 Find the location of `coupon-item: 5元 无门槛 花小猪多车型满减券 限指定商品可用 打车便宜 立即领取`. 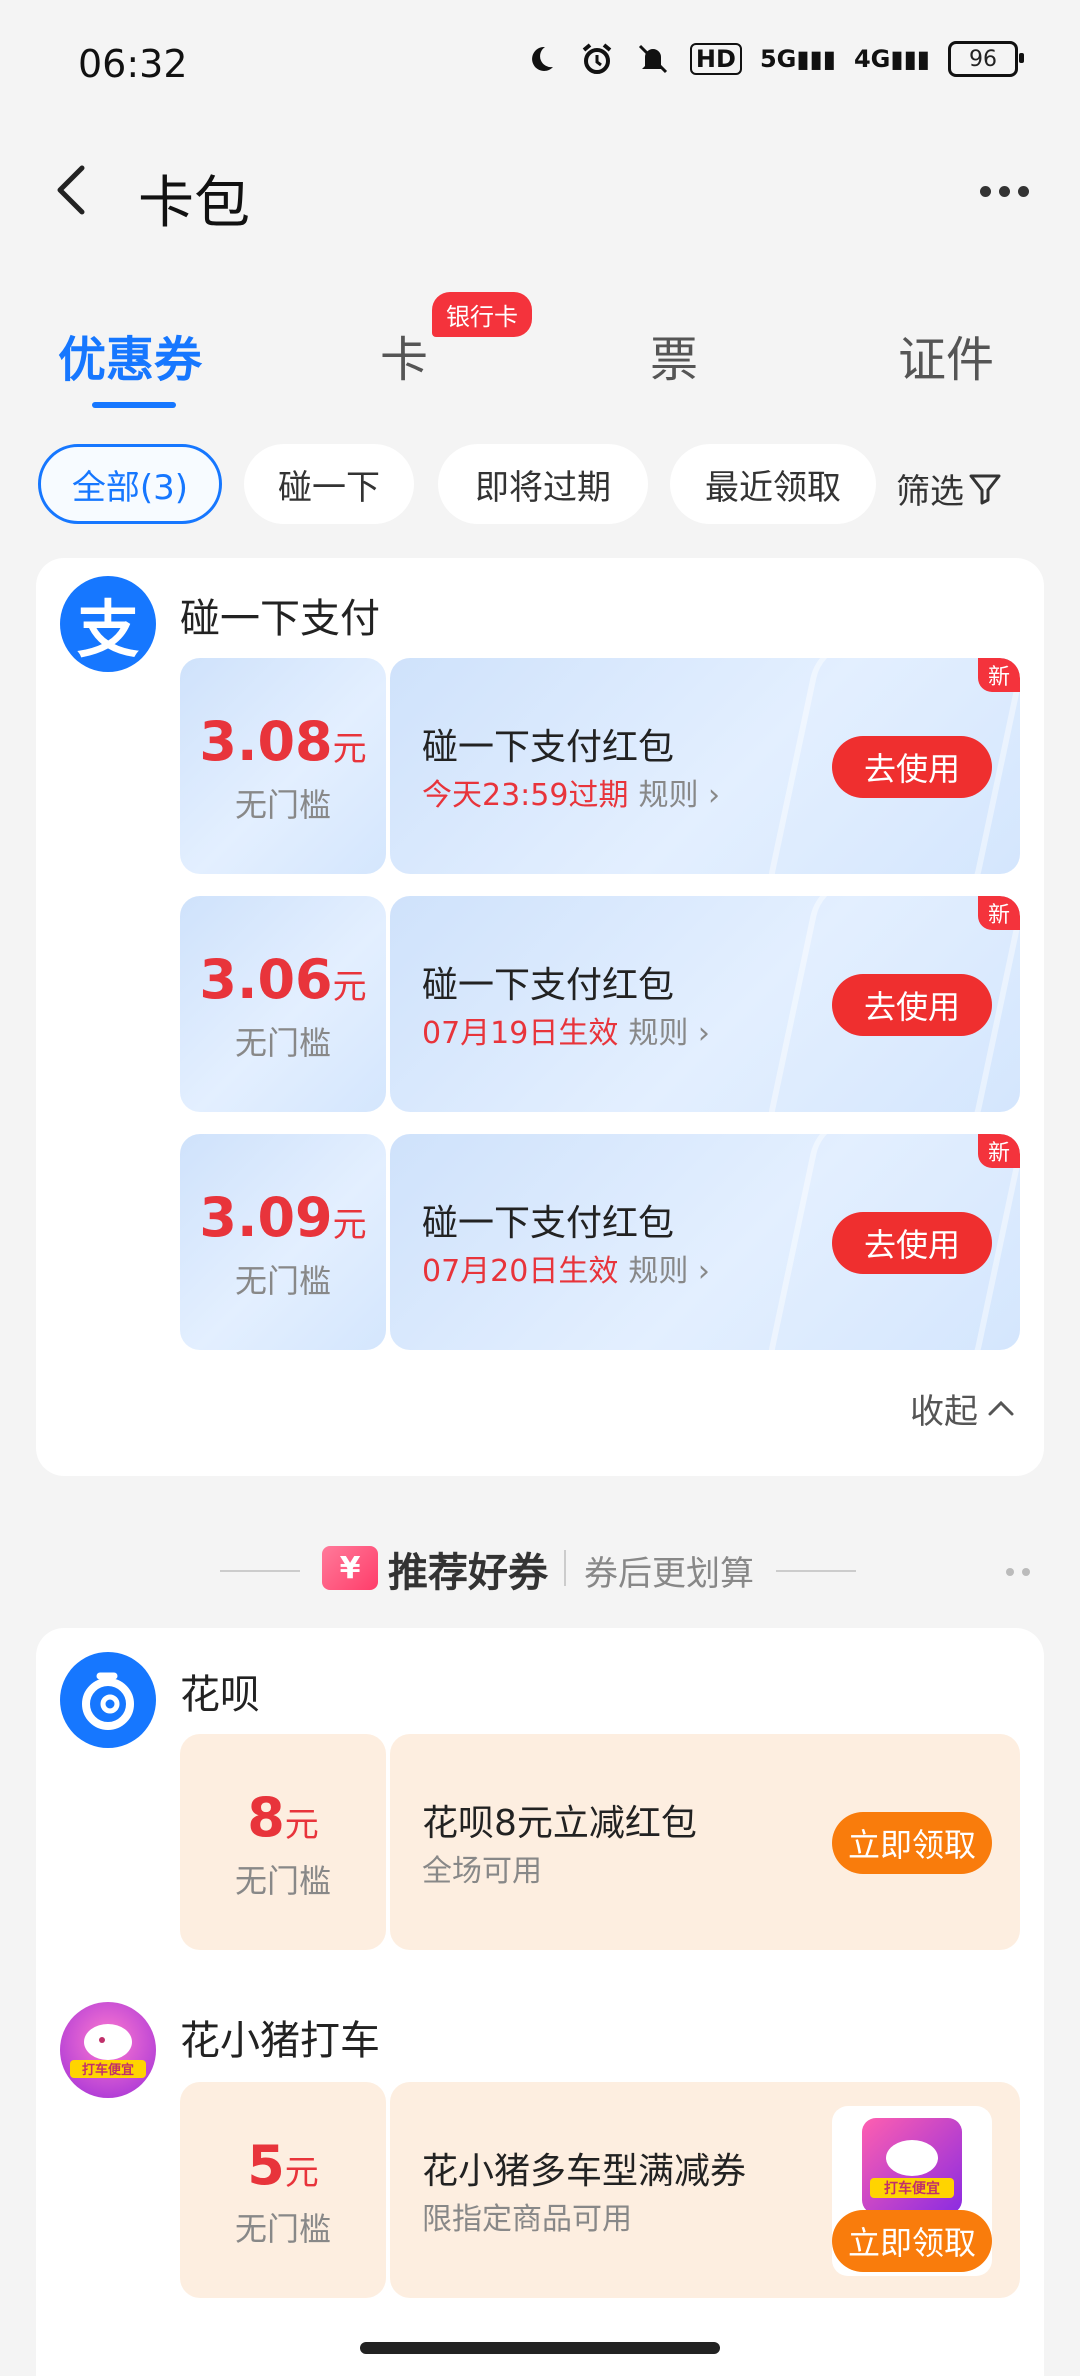

coupon-item: 5元 无门槛 花小猪多车型满减券 限指定商品可用 打车便宜 立即领取 is located at coordinates (600, 2190).